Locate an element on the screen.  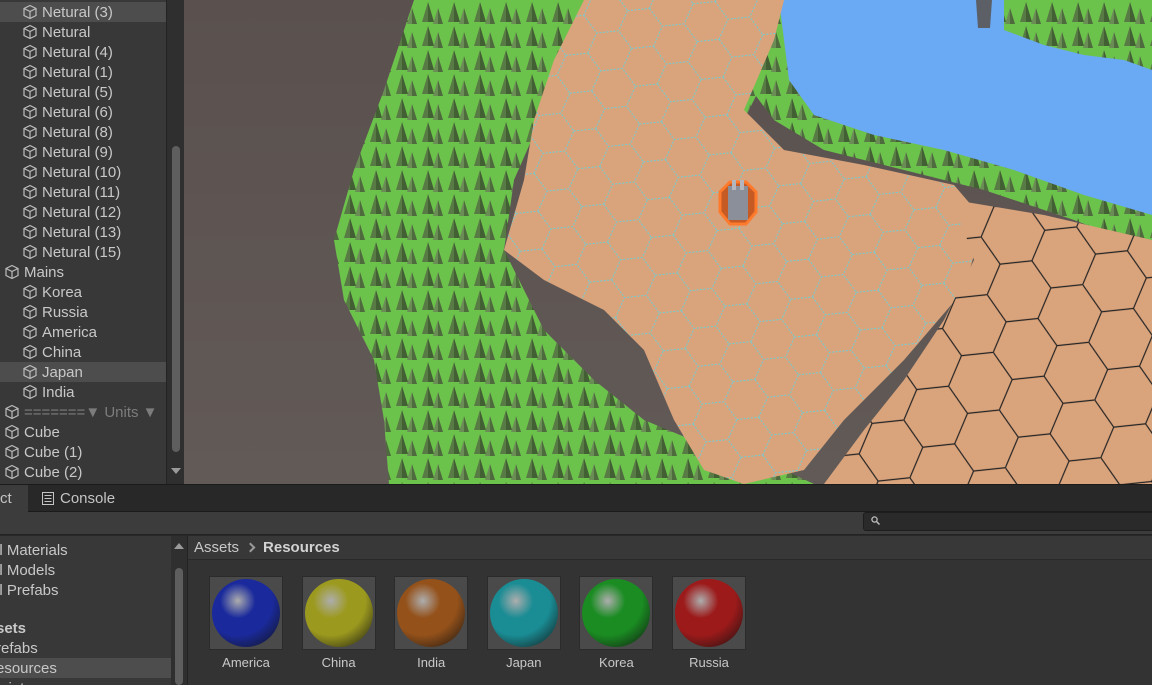
material-asset: India is located at coordinates (431, 623).